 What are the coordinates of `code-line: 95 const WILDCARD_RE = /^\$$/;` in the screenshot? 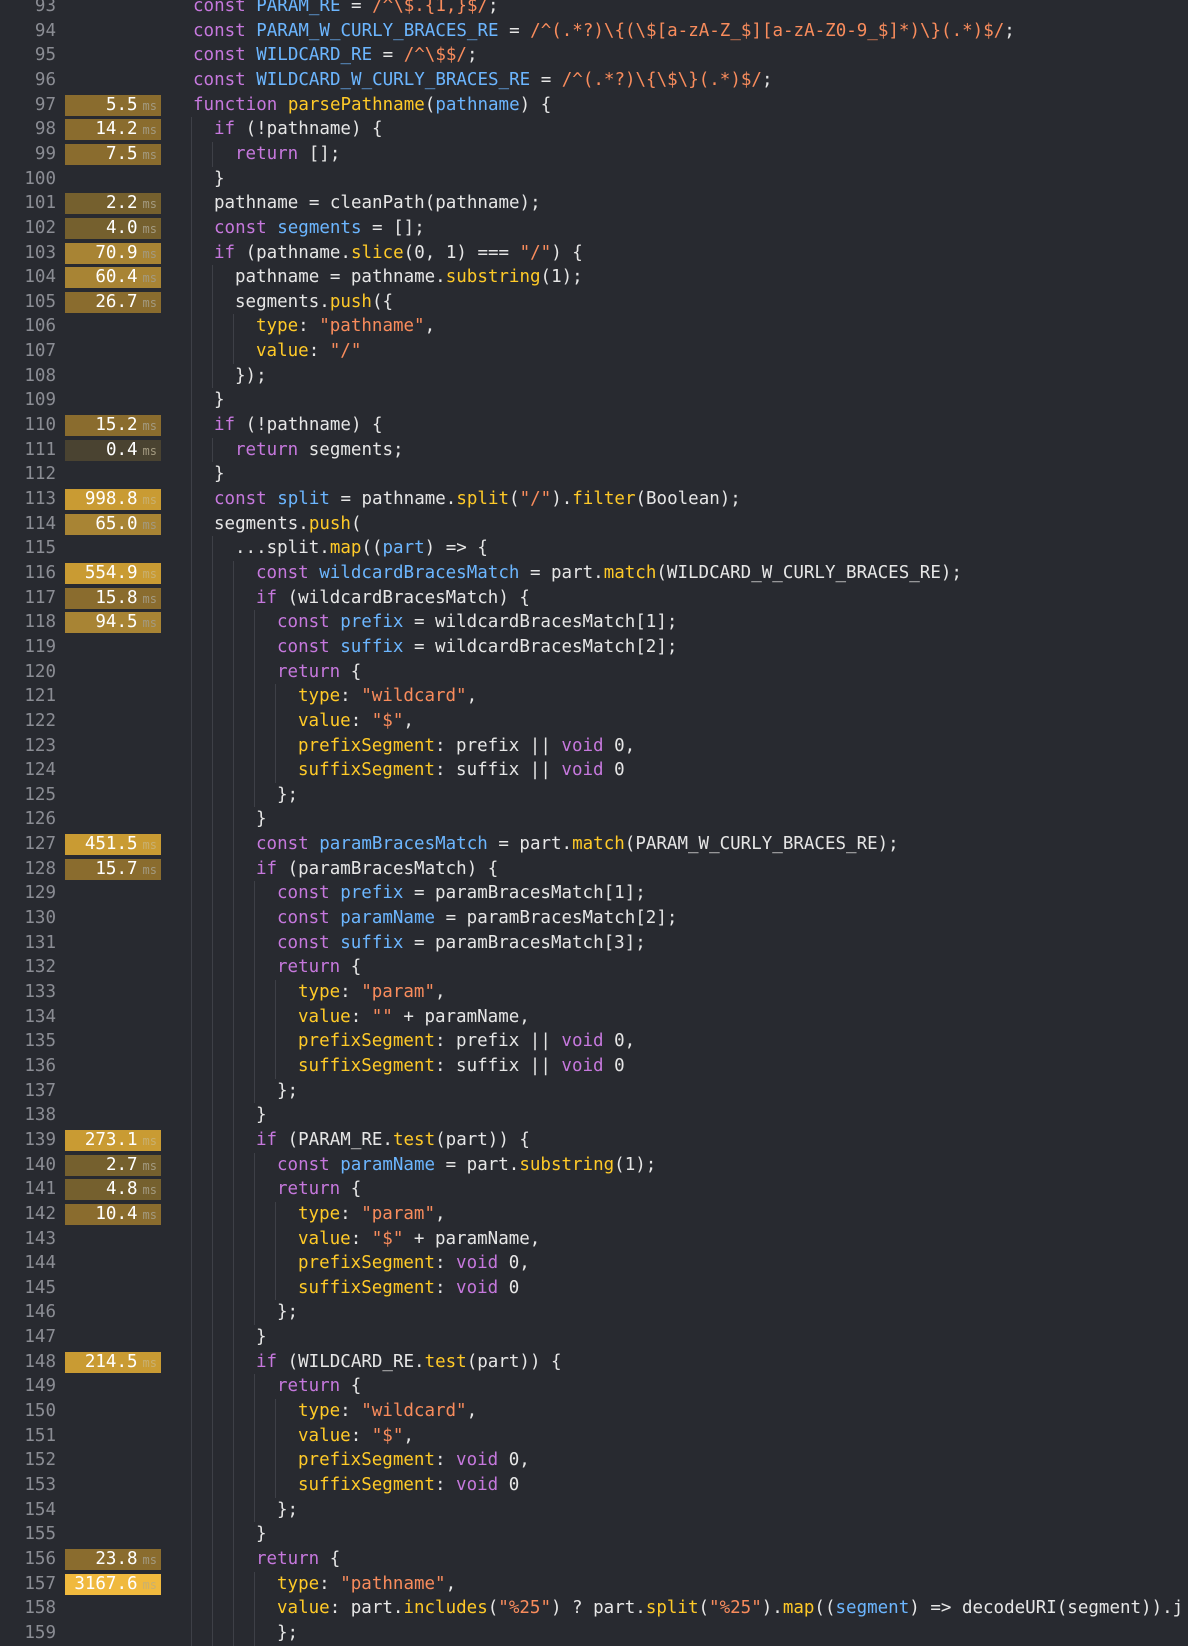 It's located at (594, 55).